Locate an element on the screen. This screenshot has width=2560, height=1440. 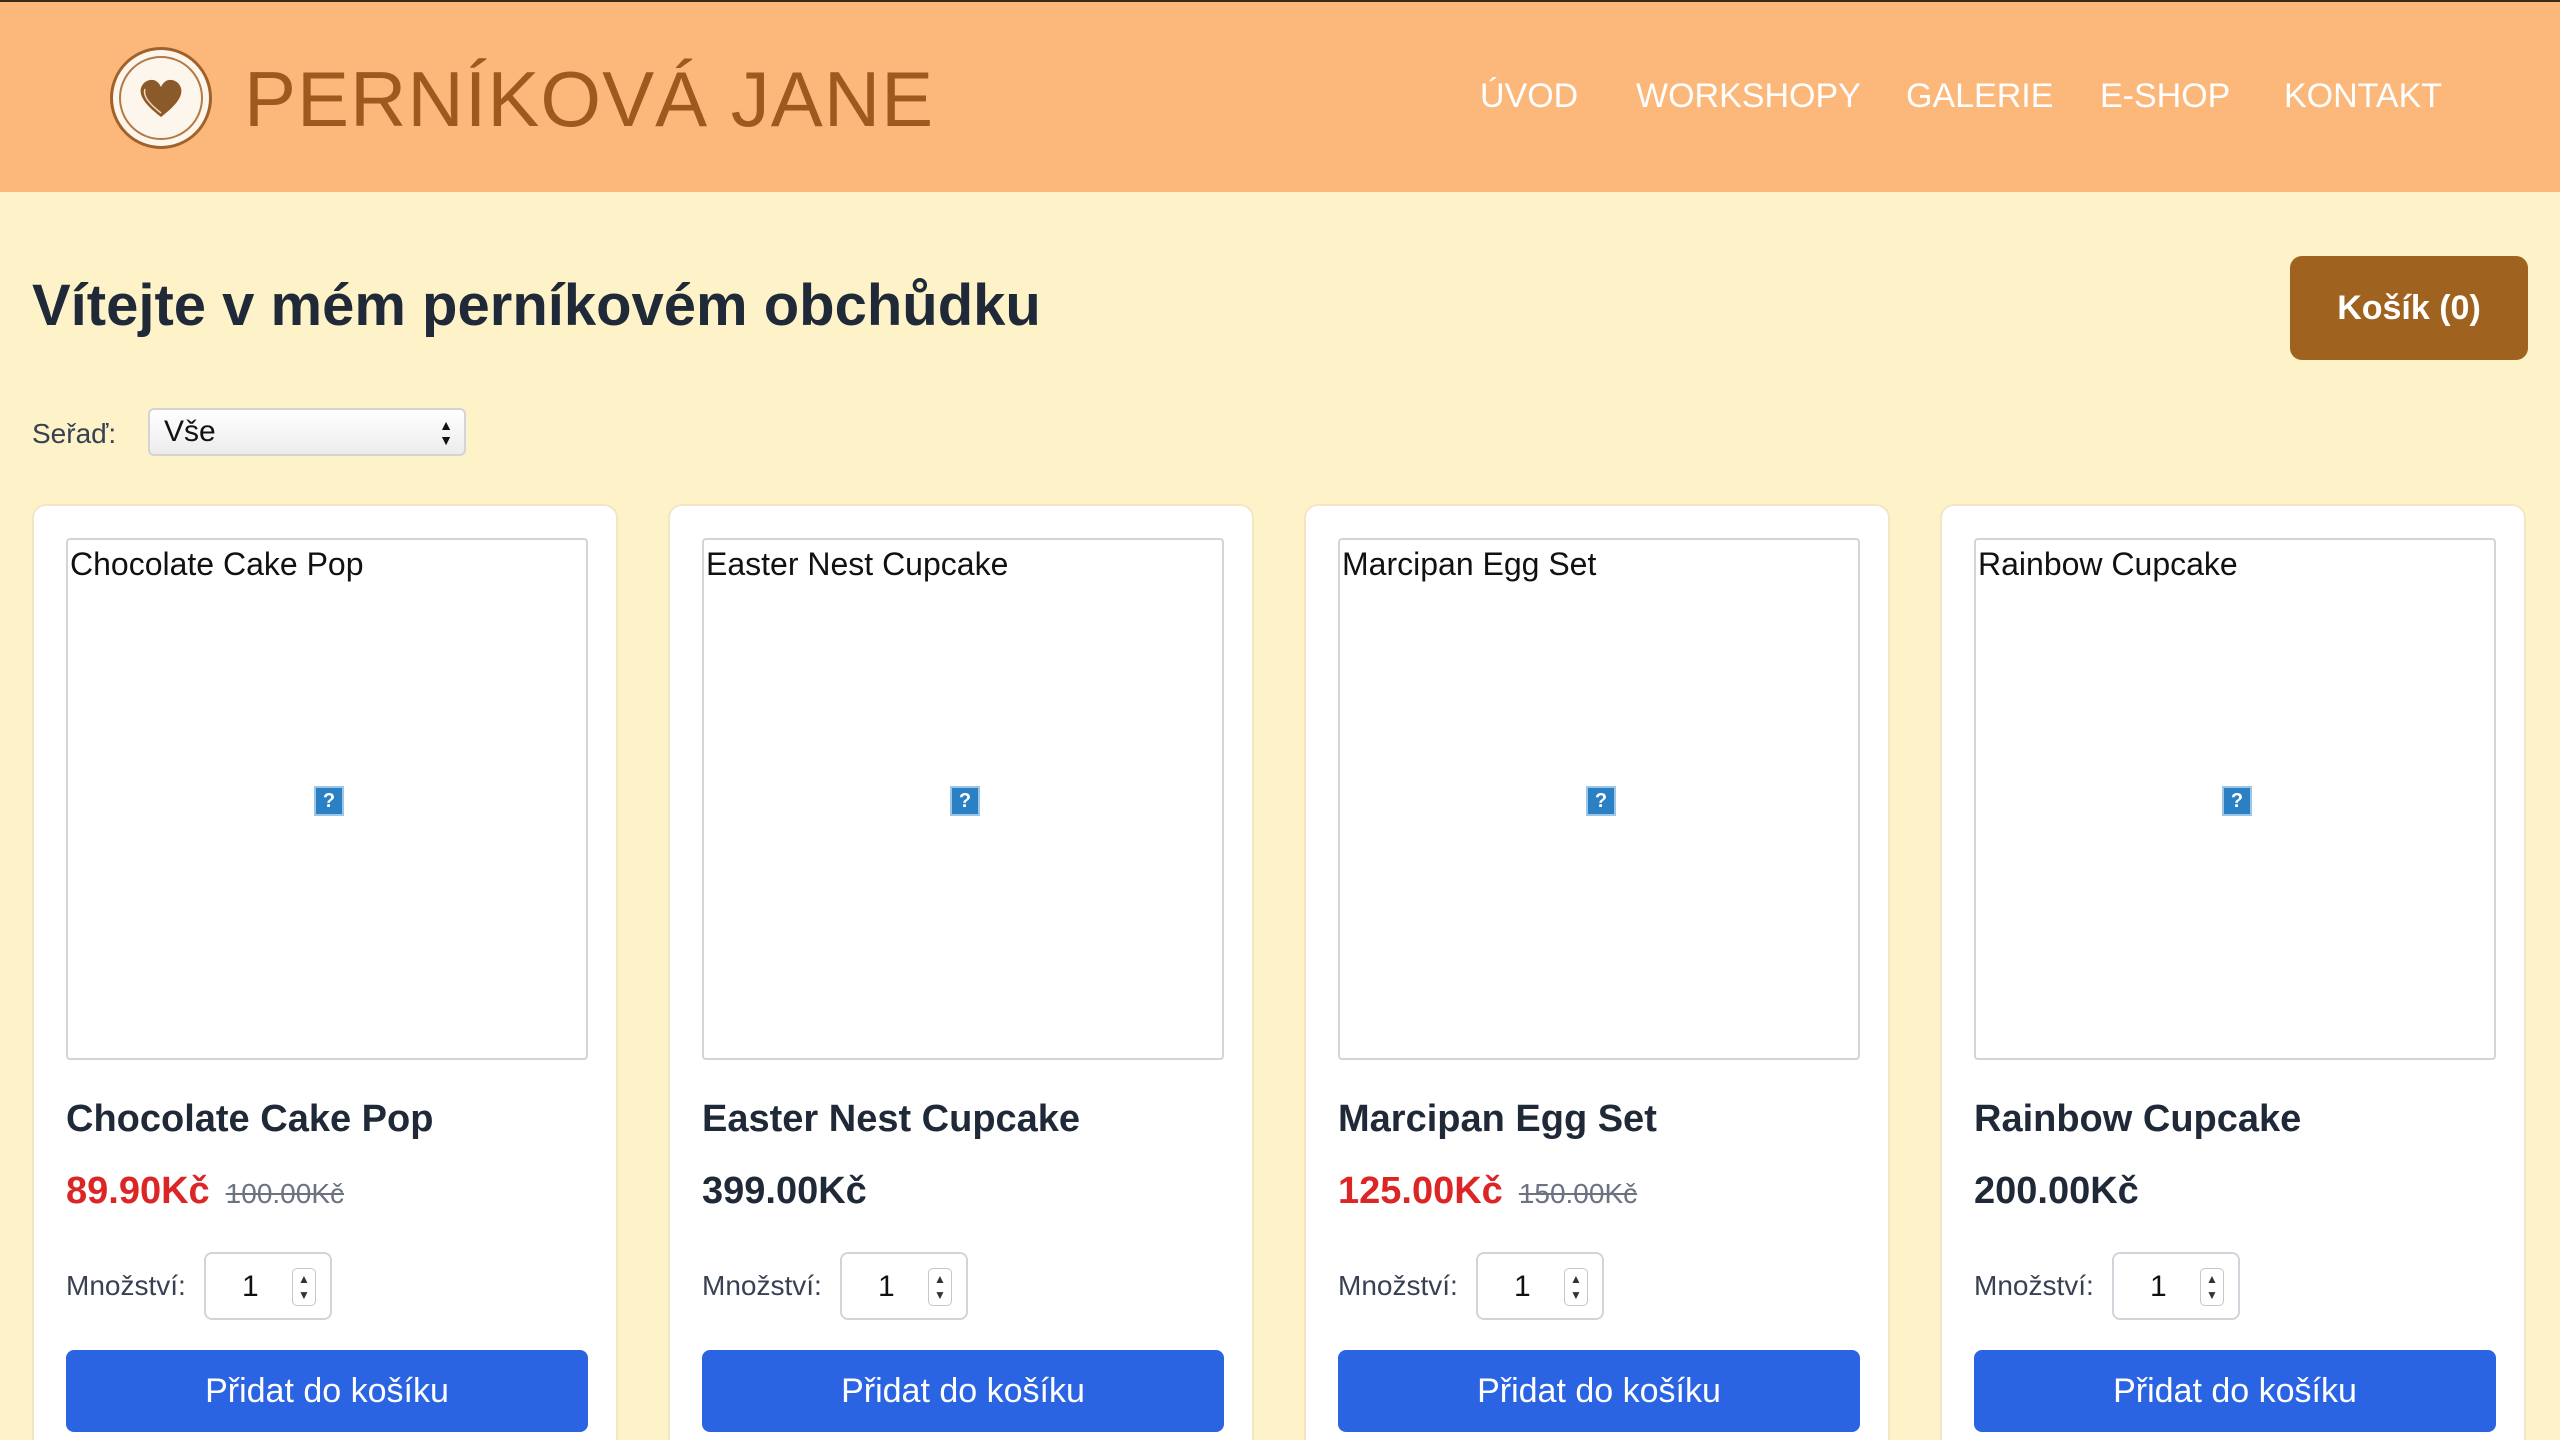
product-image: Marcipan Egg Set ? is located at coordinates (1599, 799).